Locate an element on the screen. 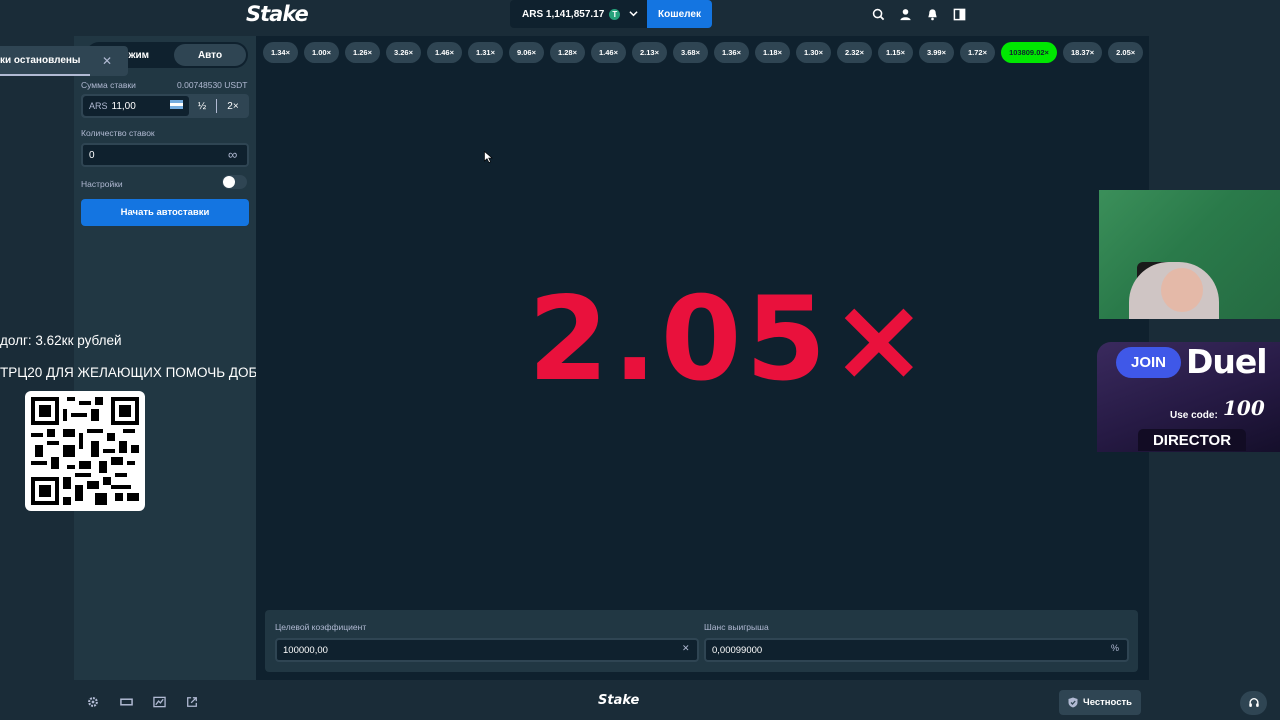 This screenshot has height=720, width=1280. infinity-icon: ∞ is located at coordinates (232, 154).